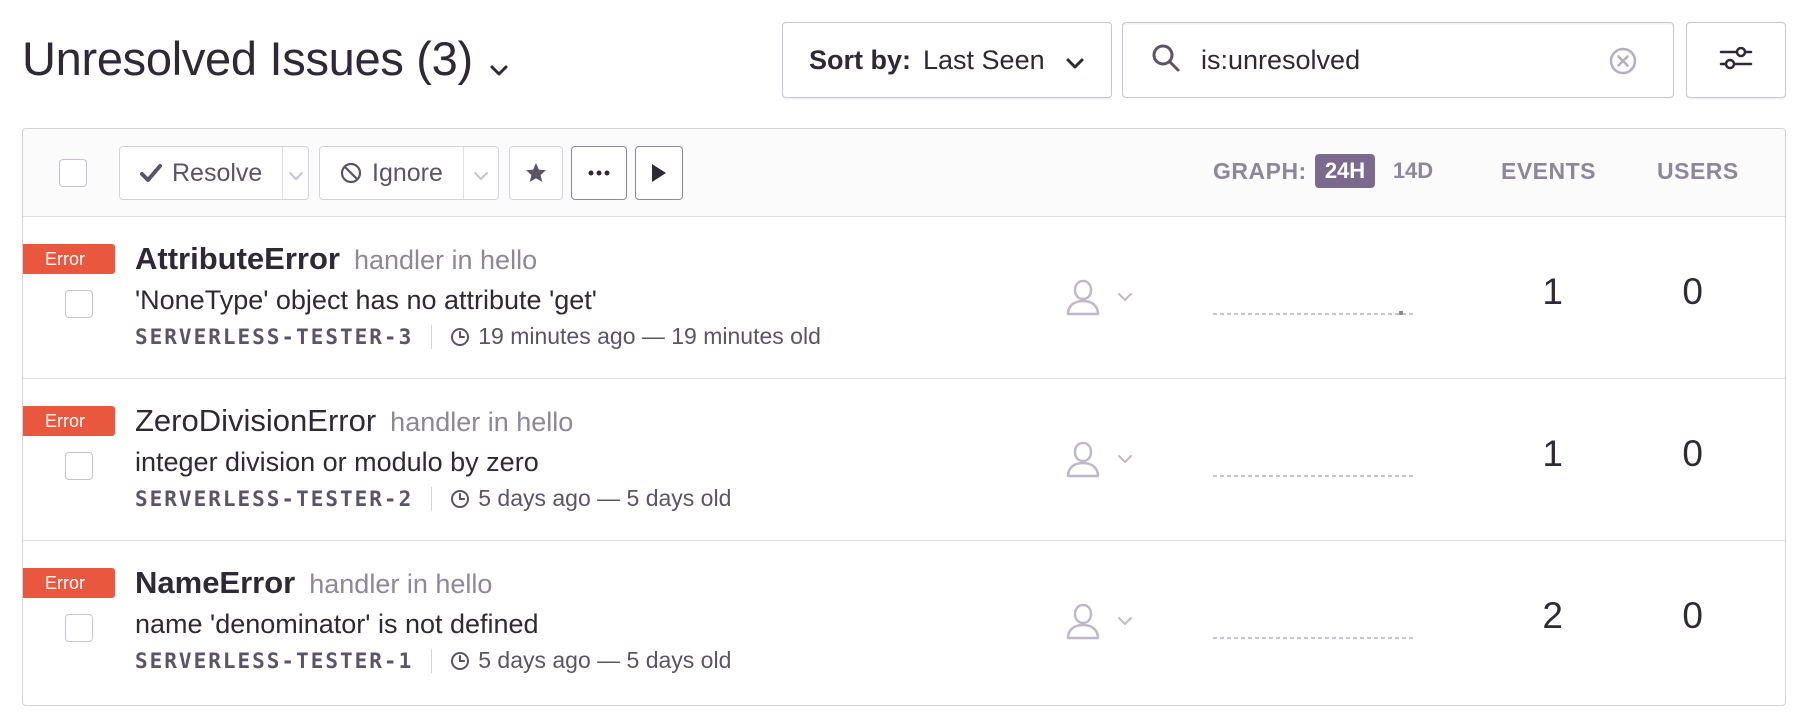 The image size is (1802, 724). I want to click on issue-time: 19 minutes ago — 19 minutes old, so click(635, 336).